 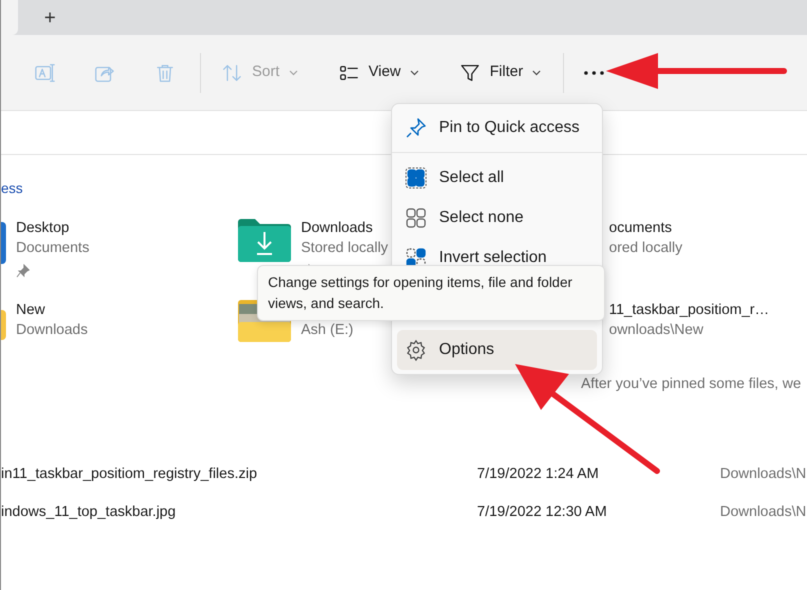 What do you see at coordinates (43, 228) in the screenshot?
I see `item-name: Desktop` at bounding box center [43, 228].